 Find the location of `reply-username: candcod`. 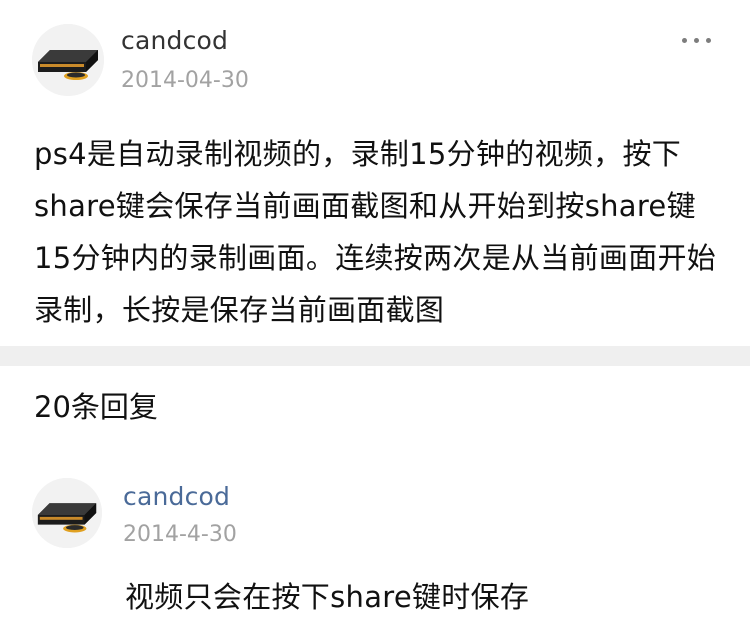

reply-username: candcod is located at coordinates (176, 496).